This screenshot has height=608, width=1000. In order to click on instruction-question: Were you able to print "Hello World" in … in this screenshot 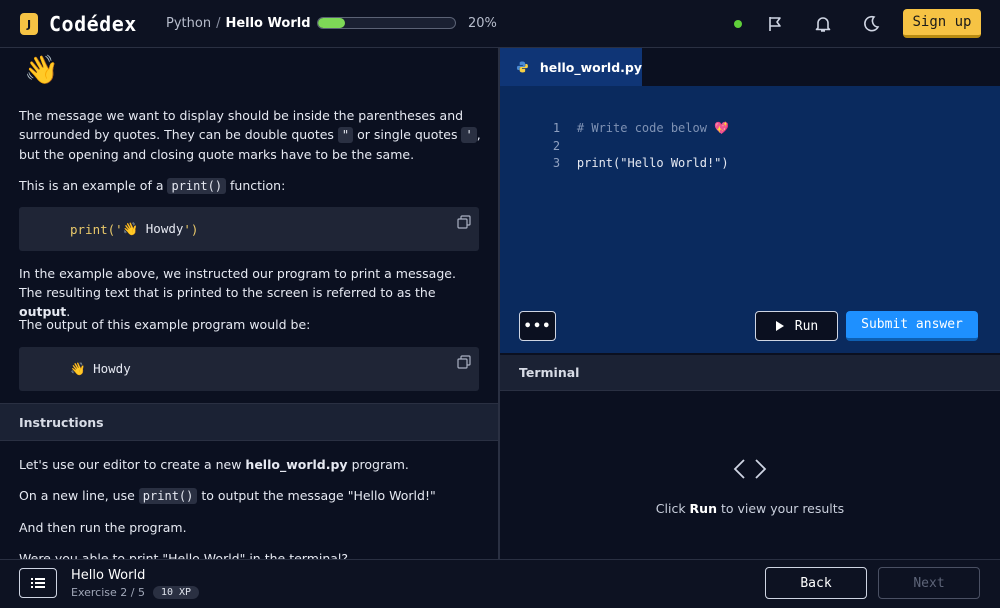, I will do `click(184, 555)`.